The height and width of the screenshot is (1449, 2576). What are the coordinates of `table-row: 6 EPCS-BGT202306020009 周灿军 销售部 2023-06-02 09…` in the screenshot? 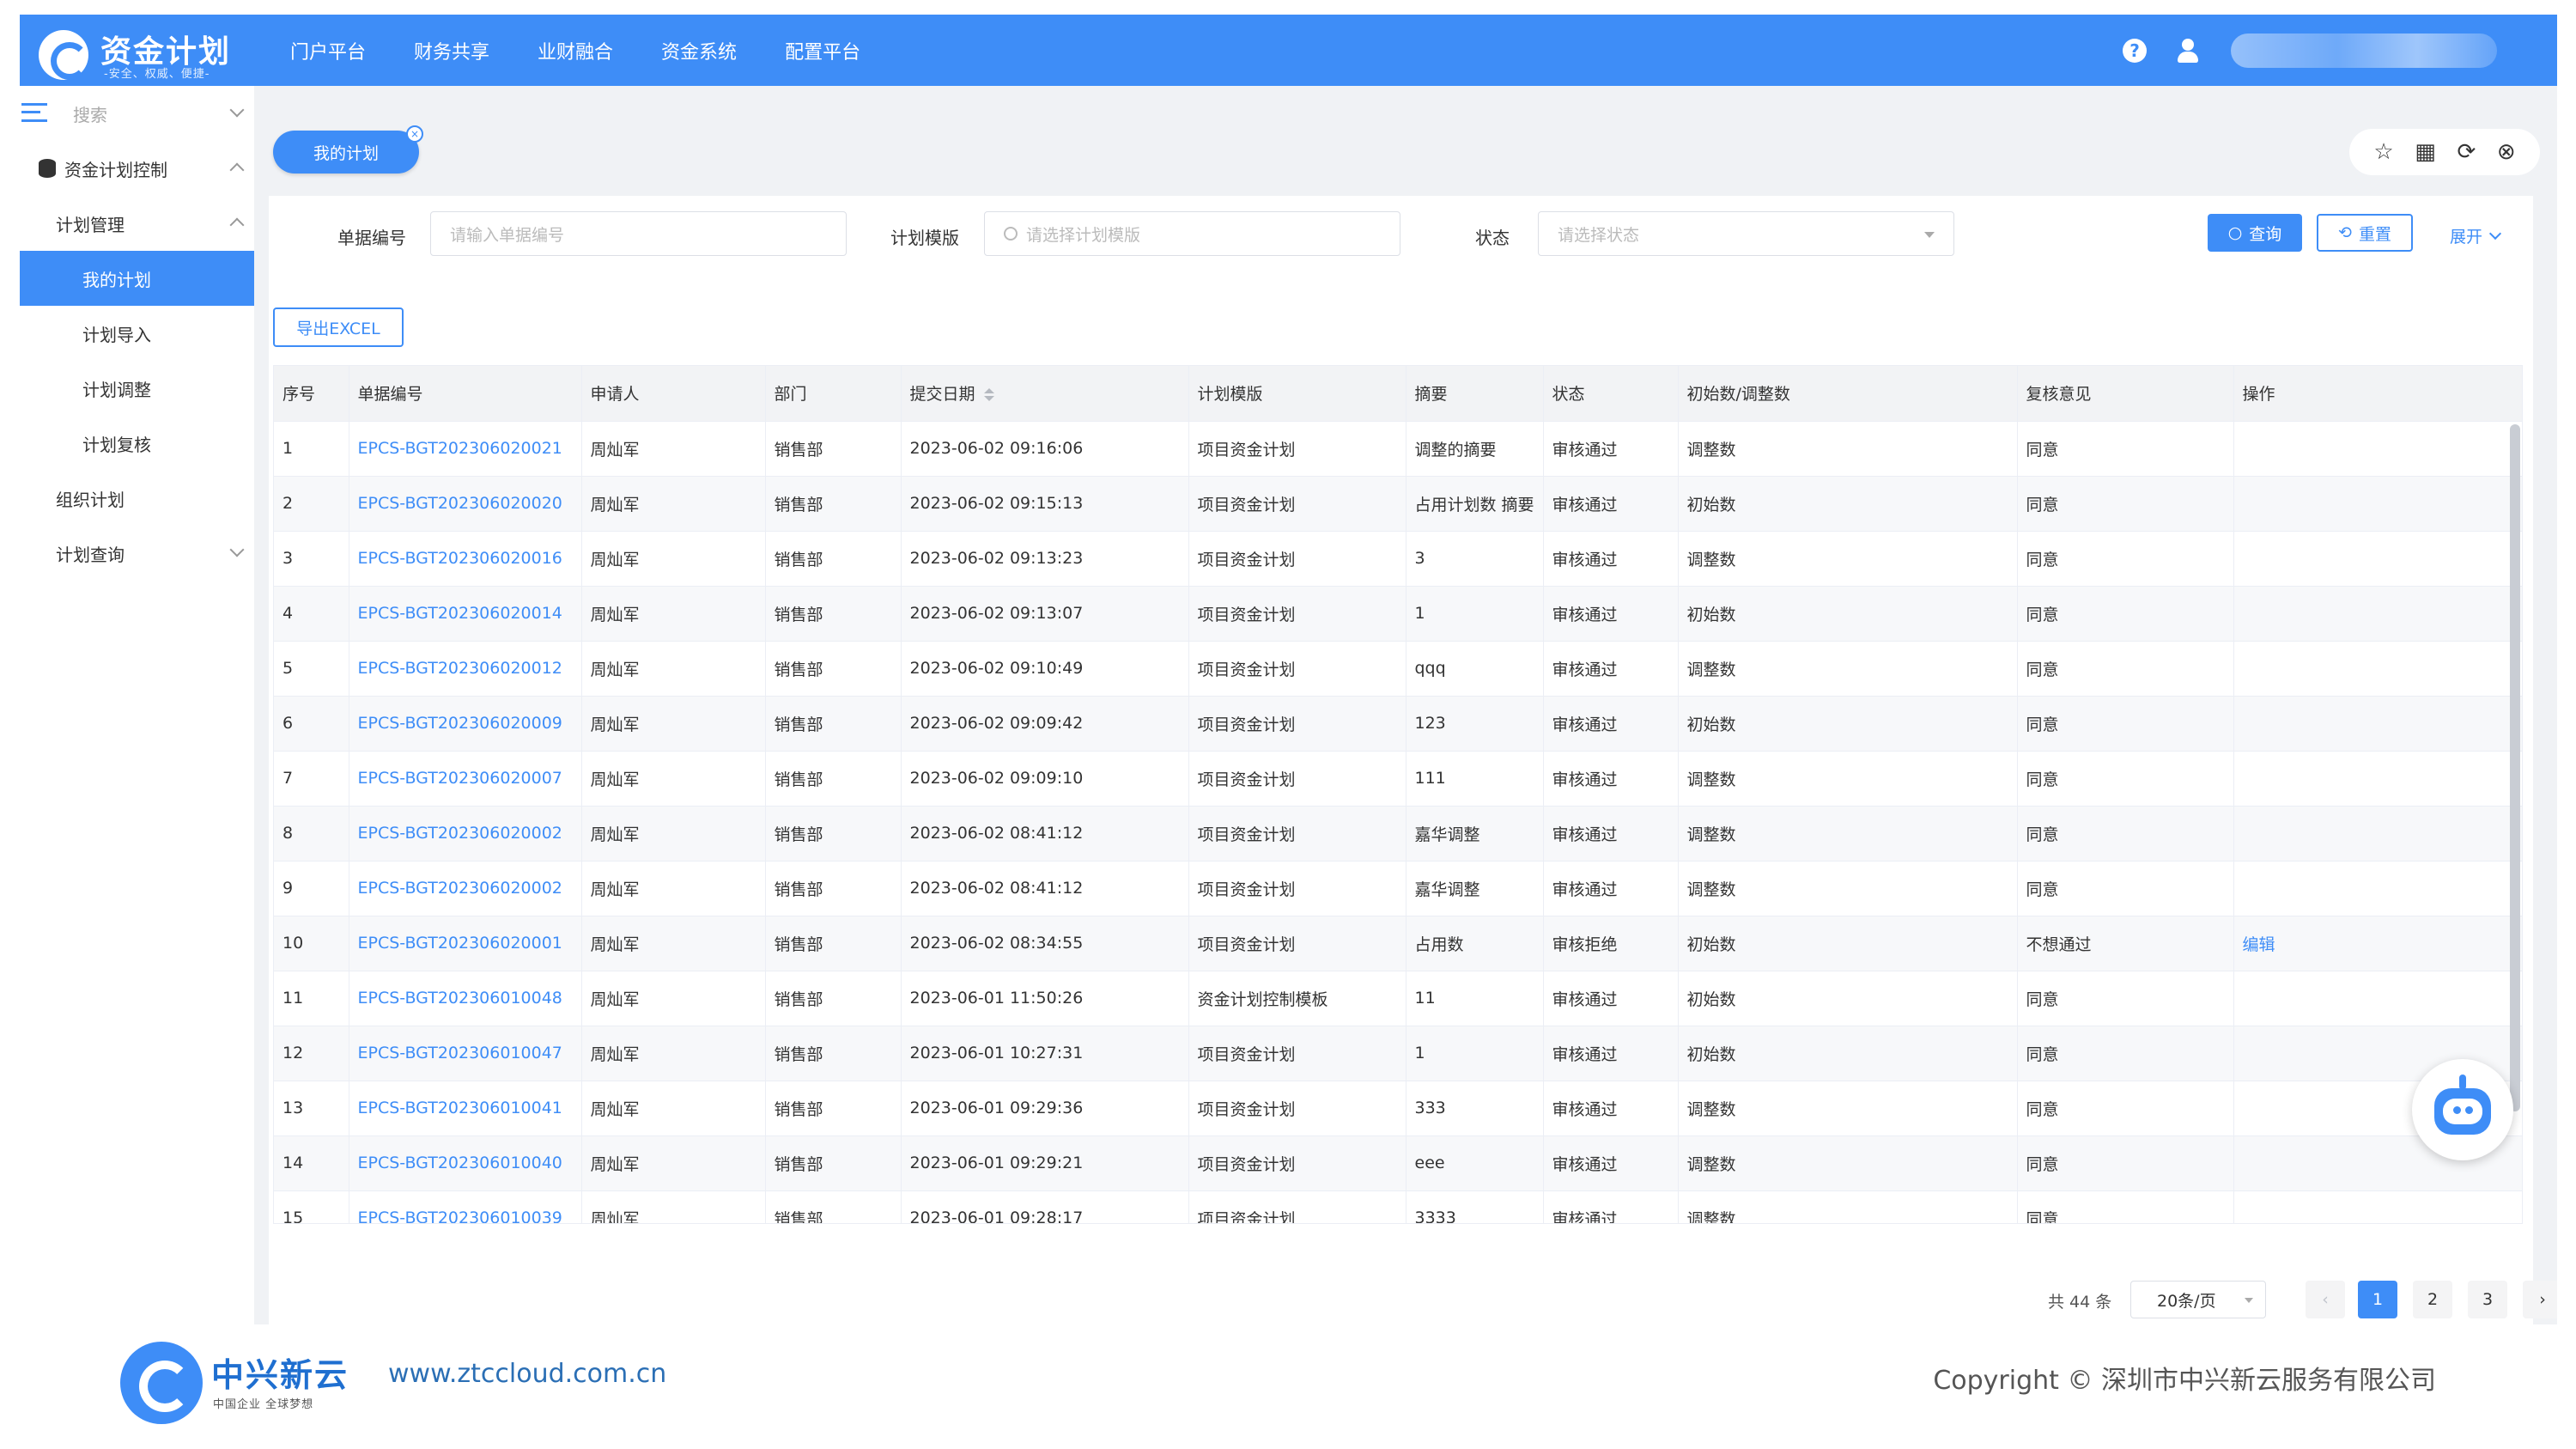 It's located at (1398, 724).